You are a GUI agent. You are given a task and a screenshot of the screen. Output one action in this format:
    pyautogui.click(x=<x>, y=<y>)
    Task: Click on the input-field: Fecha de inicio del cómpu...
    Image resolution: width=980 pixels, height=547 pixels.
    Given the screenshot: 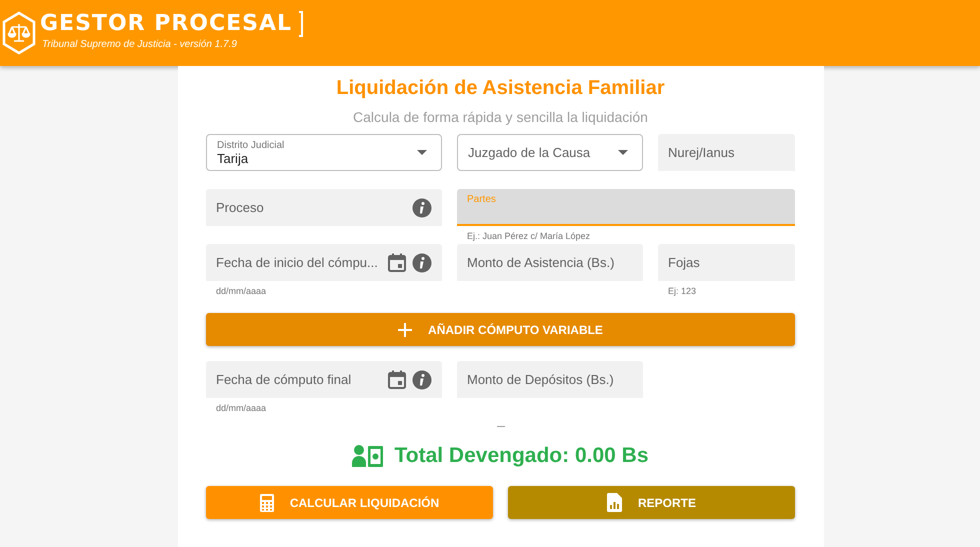 What is the action you would take?
    pyautogui.click(x=324, y=262)
    